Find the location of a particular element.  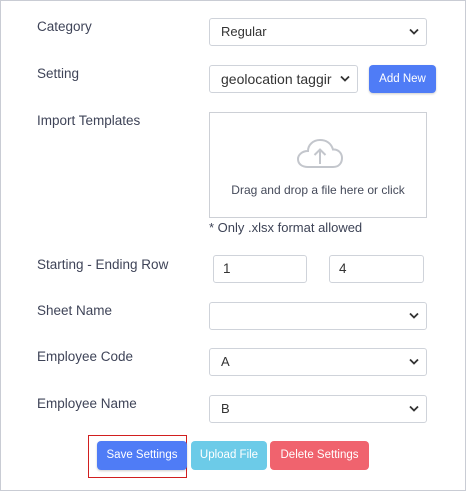

setting-select: geolocation taggir is located at coordinates (283, 79).